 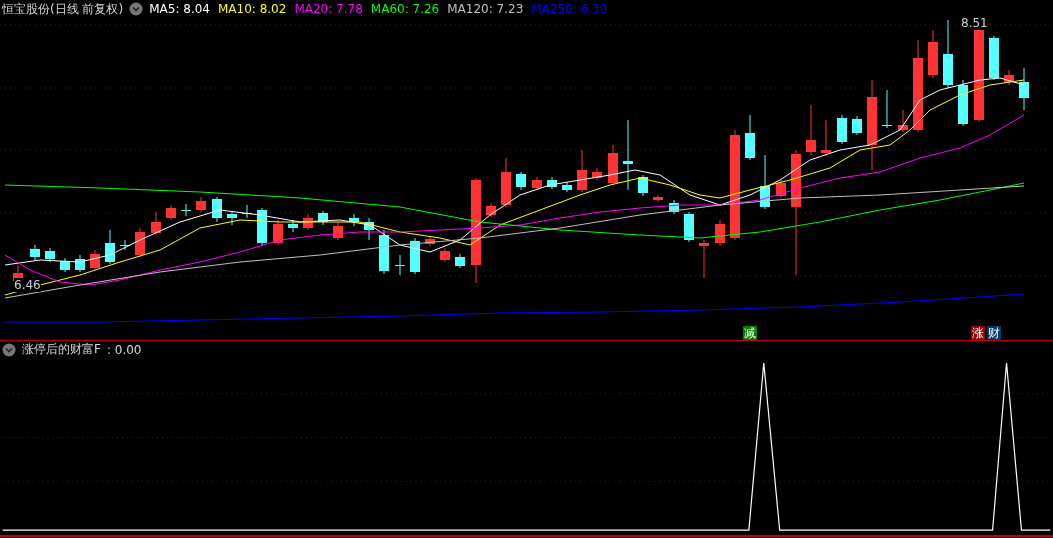 I want to click on moving-average-label: MA10: 8.02, so click(x=252, y=9).